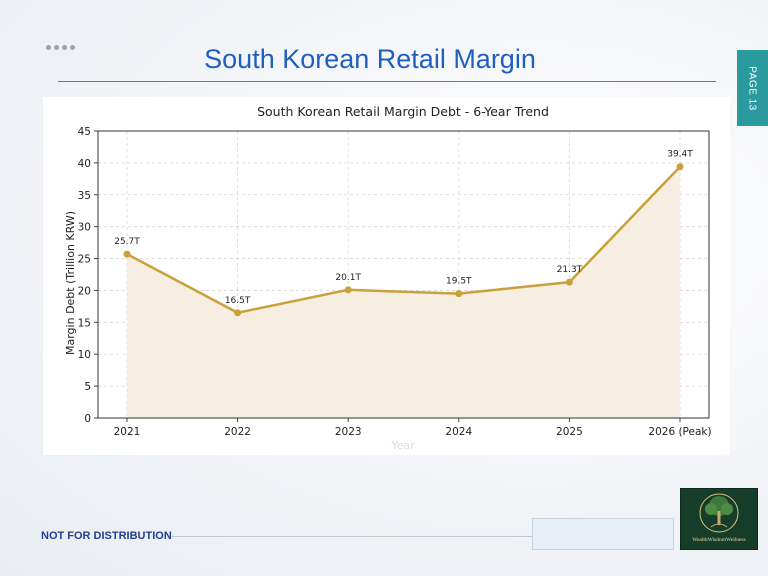 The width and height of the screenshot is (768, 576). What do you see at coordinates (127, 242) in the screenshot?
I see `data-label: 25.7T` at bounding box center [127, 242].